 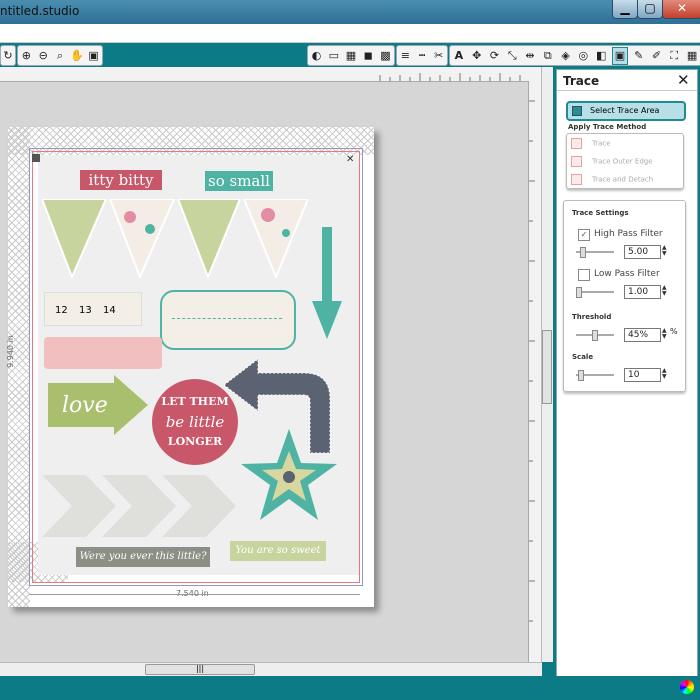 What do you see at coordinates (584, 275) in the screenshot?
I see `low-pass-filter-checkbox` at bounding box center [584, 275].